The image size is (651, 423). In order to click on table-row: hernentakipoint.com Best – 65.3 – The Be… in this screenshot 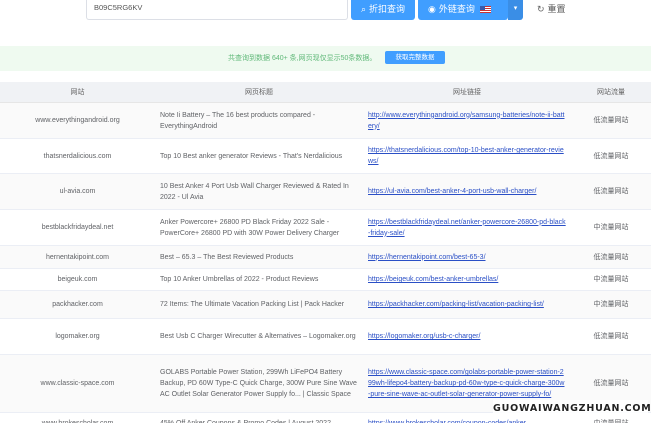, I will do `click(325, 257)`.